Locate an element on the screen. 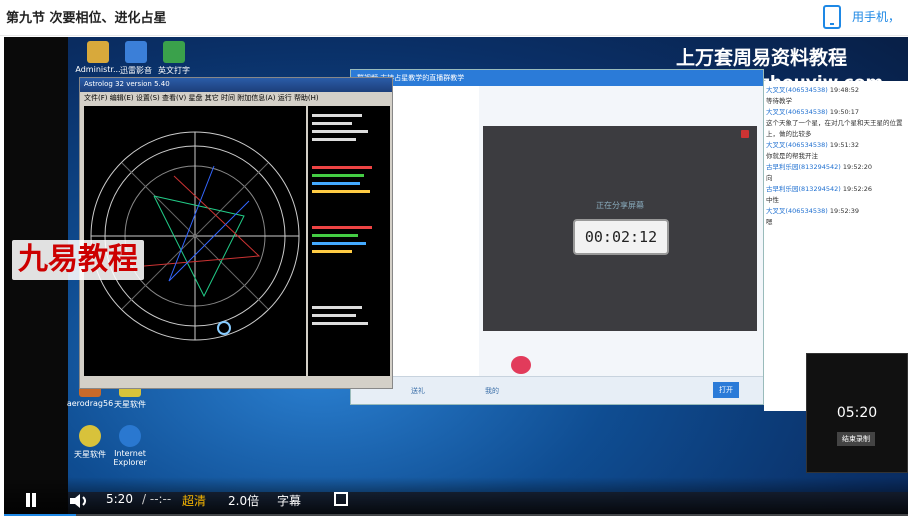 The width and height of the screenshot is (908, 516). heart-icon is located at coordinates (521, 365).